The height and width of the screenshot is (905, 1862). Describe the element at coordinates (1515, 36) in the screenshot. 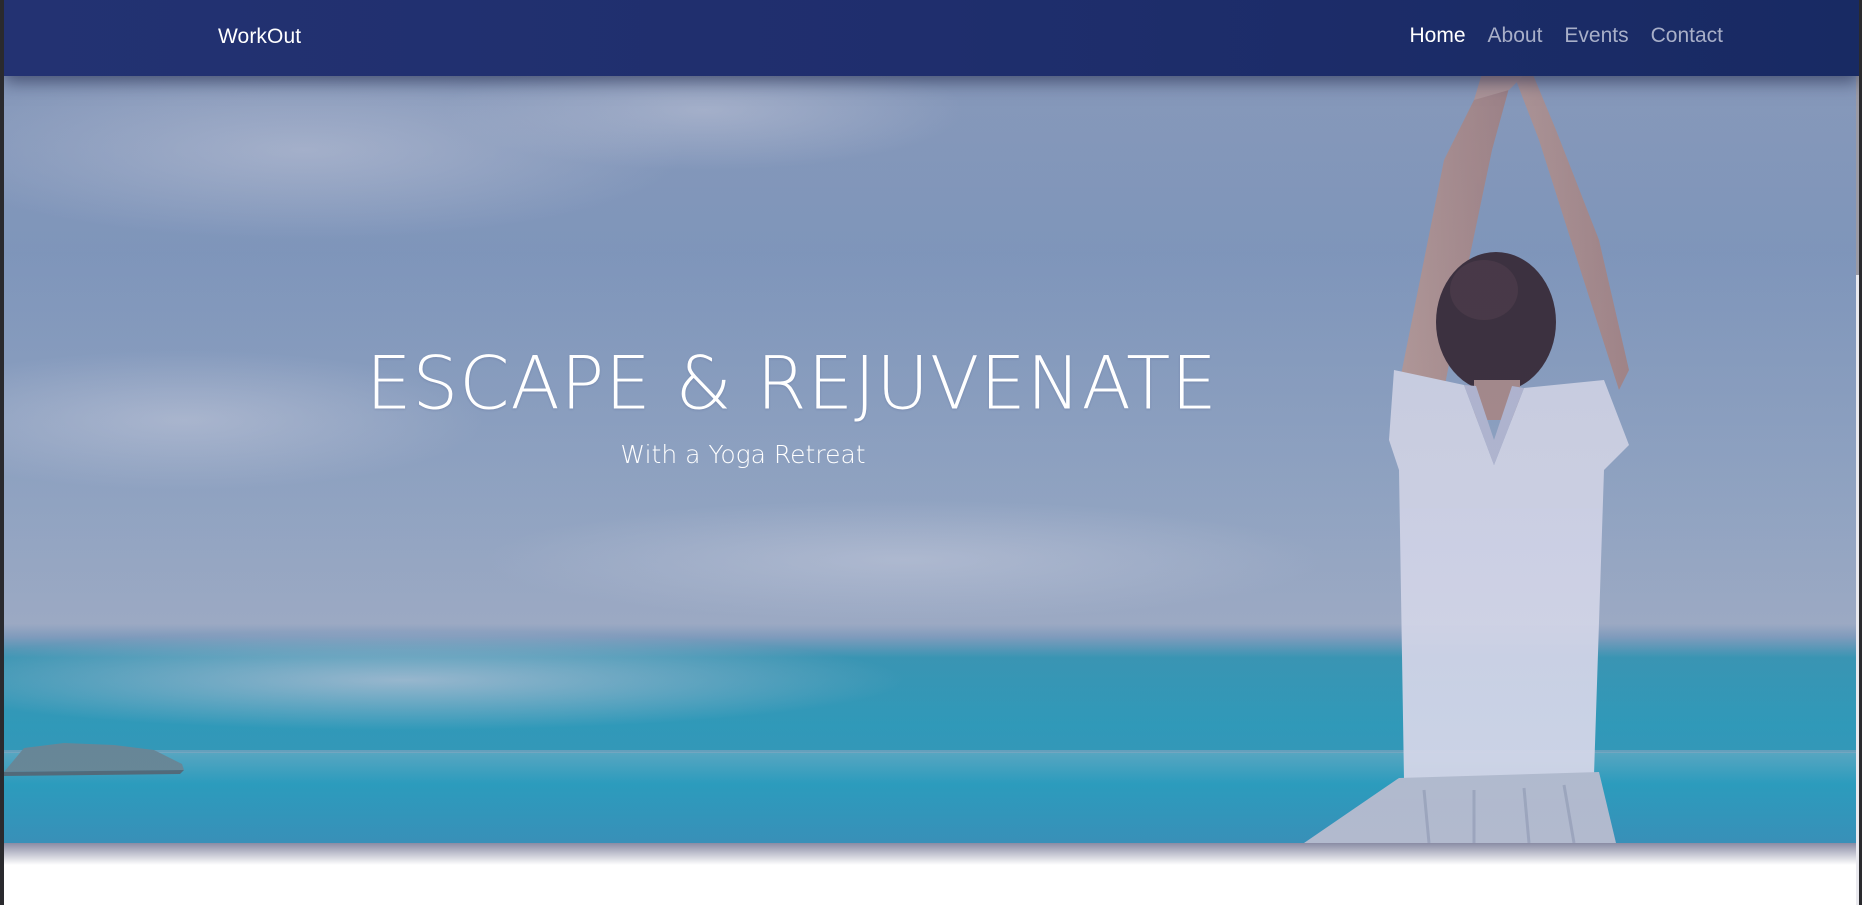

I see `nav-link-about: About` at that location.